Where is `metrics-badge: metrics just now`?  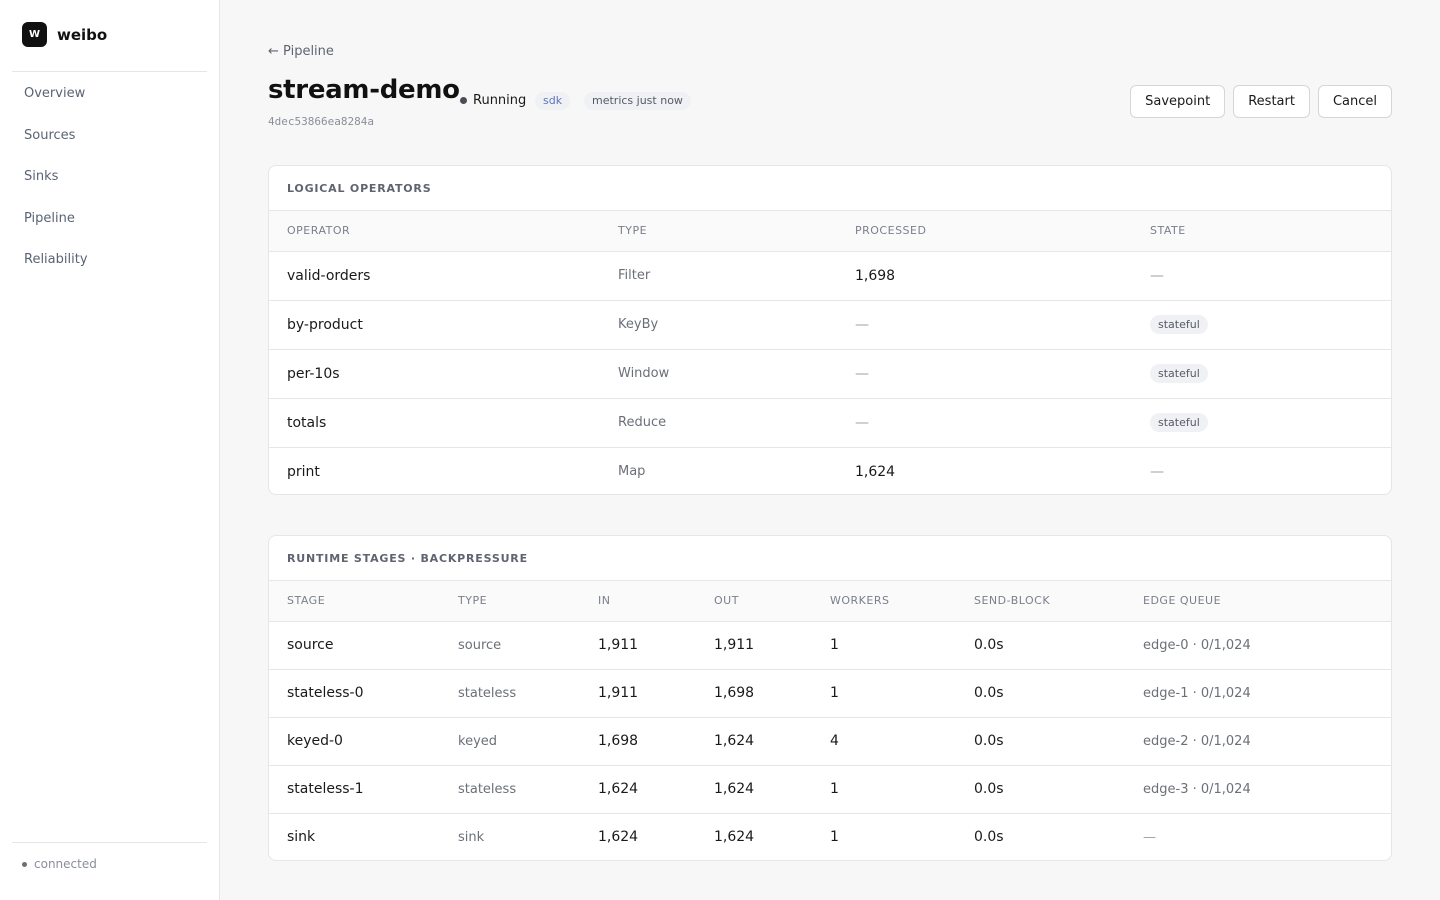
metrics-badge: metrics just now is located at coordinates (637, 101).